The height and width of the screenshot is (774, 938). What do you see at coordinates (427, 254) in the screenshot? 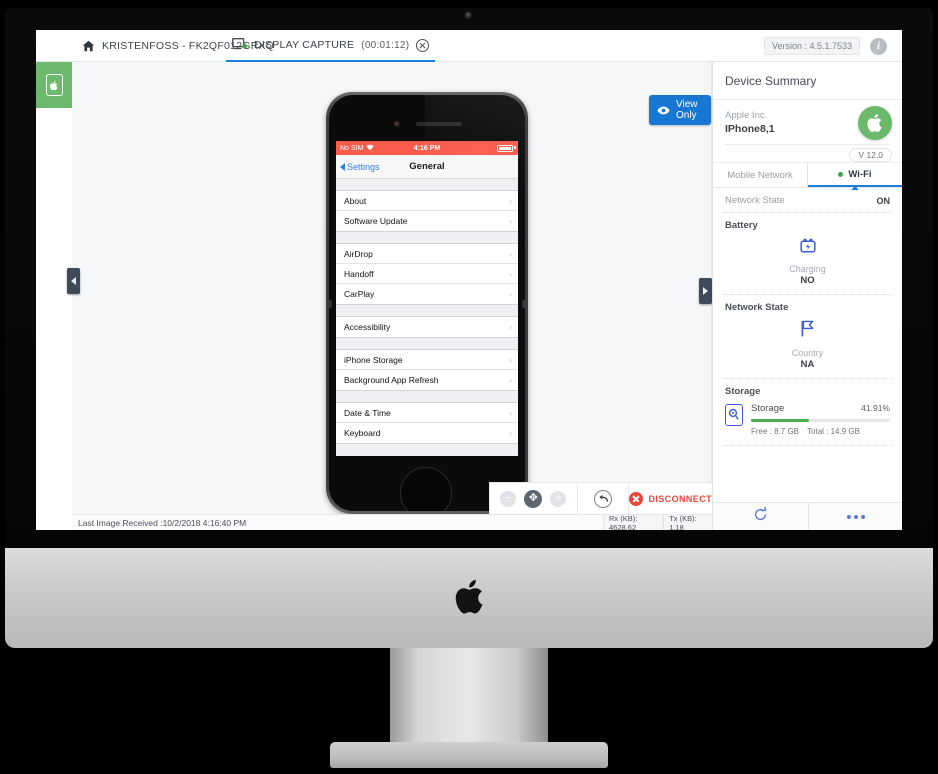
I see `list-item: AirDrop ›` at bounding box center [427, 254].